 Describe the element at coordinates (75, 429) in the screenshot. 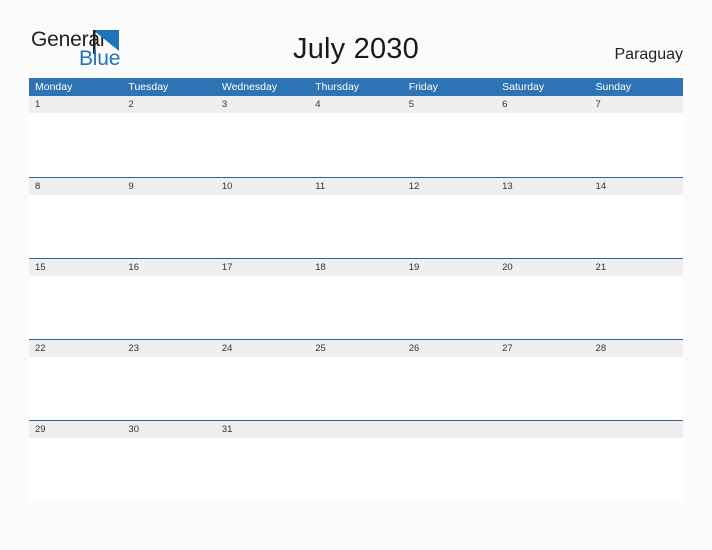

I see `day-cell: 29` at that location.